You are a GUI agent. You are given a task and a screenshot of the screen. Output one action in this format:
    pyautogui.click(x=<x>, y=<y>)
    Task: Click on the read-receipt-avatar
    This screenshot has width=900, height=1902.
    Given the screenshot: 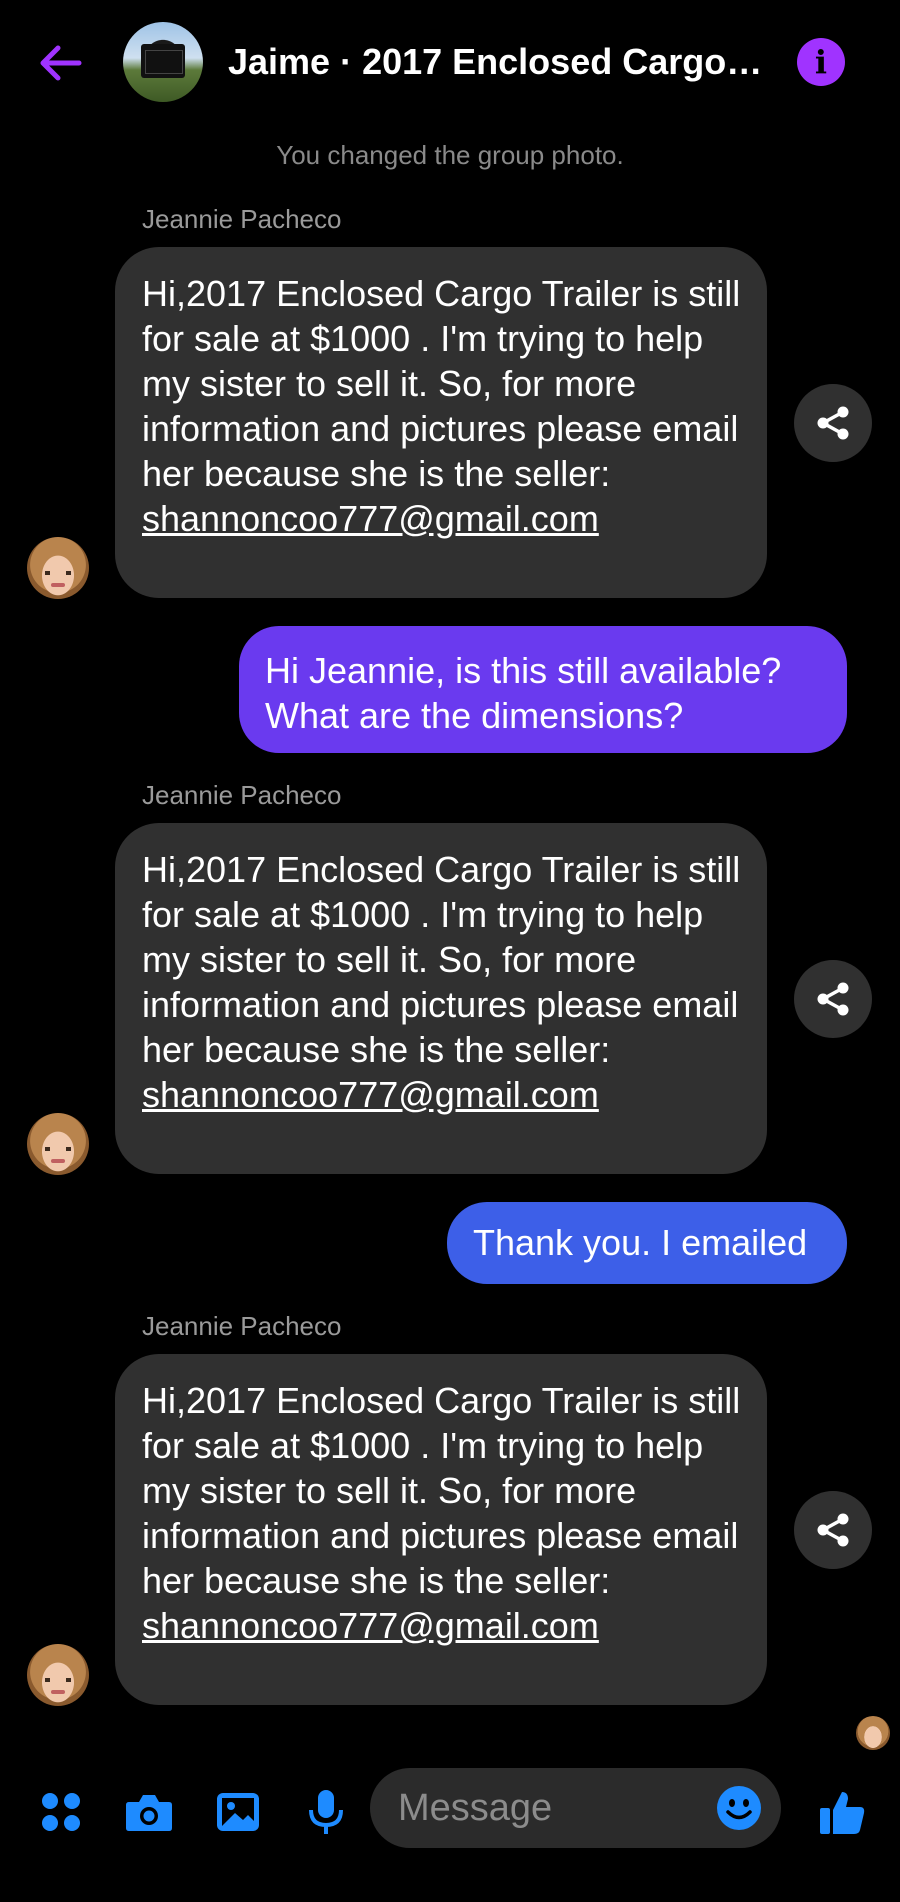 What is the action you would take?
    pyautogui.click(x=873, y=1733)
    